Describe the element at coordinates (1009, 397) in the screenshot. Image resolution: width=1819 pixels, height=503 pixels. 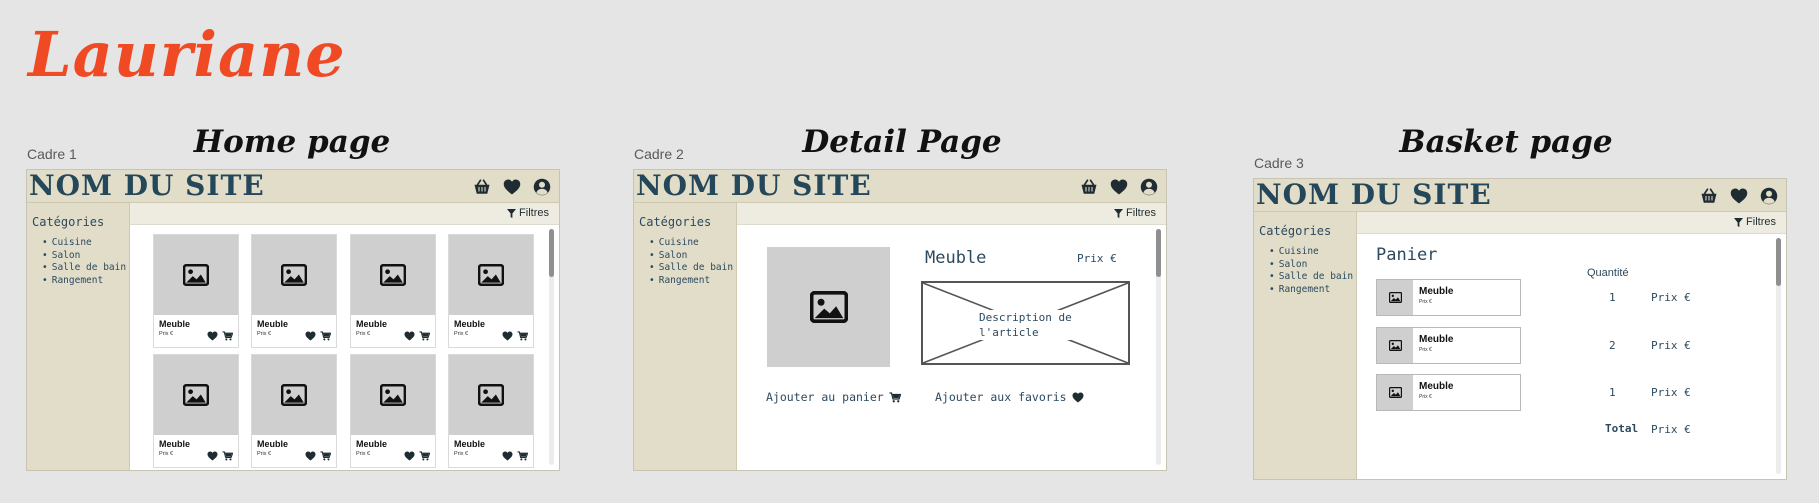
I see `add-to-favorites-button: Ajouter aux favoris` at that location.